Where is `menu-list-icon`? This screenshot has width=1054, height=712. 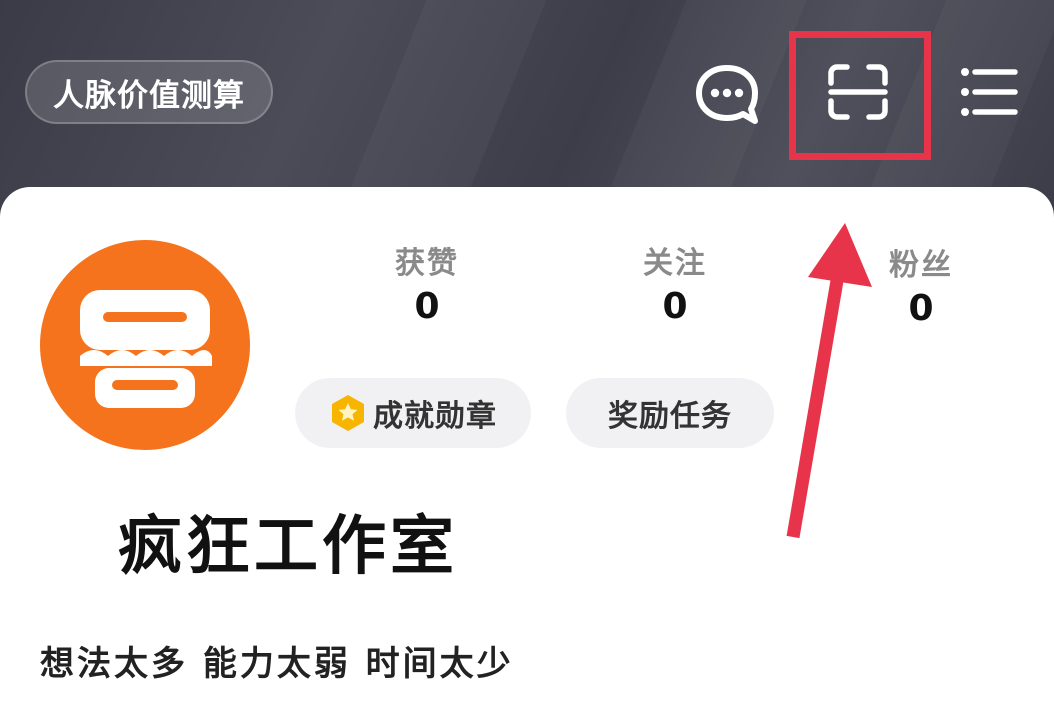 menu-list-icon is located at coordinates (989, 92).